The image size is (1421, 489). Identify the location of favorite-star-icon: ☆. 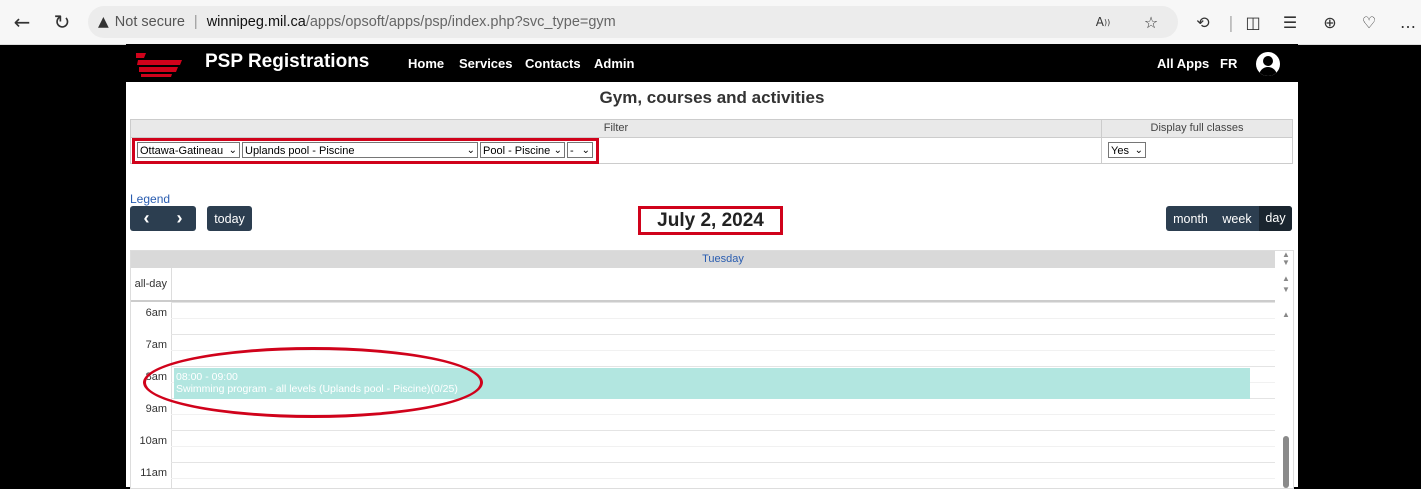
(1151, 22).